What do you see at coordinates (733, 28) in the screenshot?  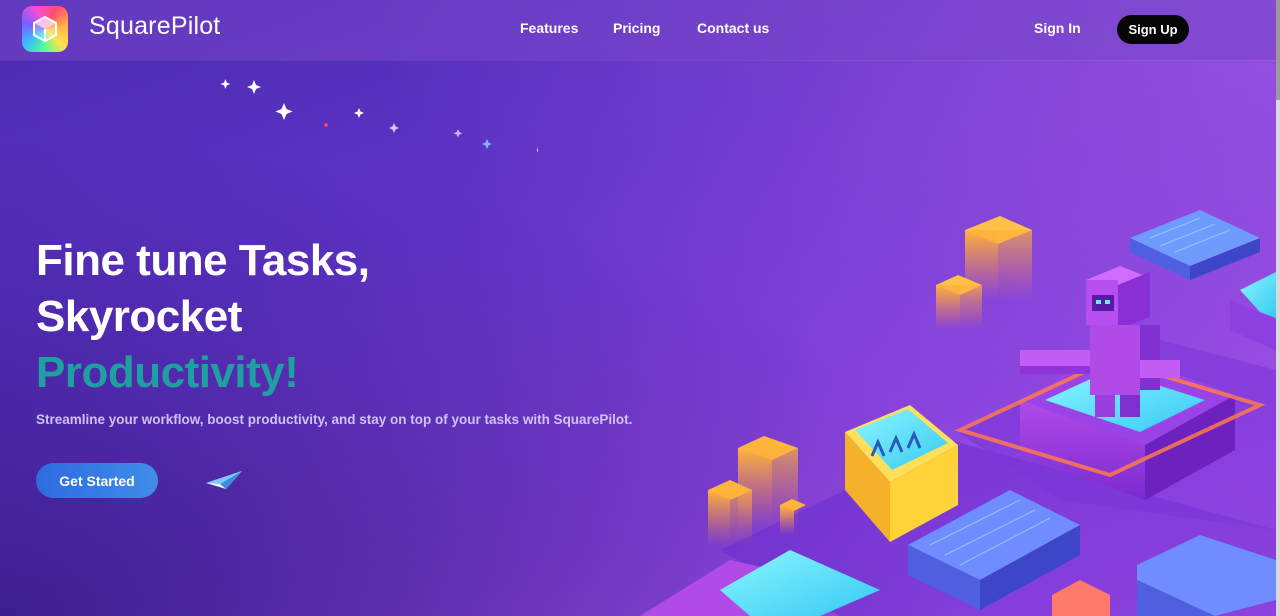 I see `nav-contact: Contact us` at bounding box center [733, 28].